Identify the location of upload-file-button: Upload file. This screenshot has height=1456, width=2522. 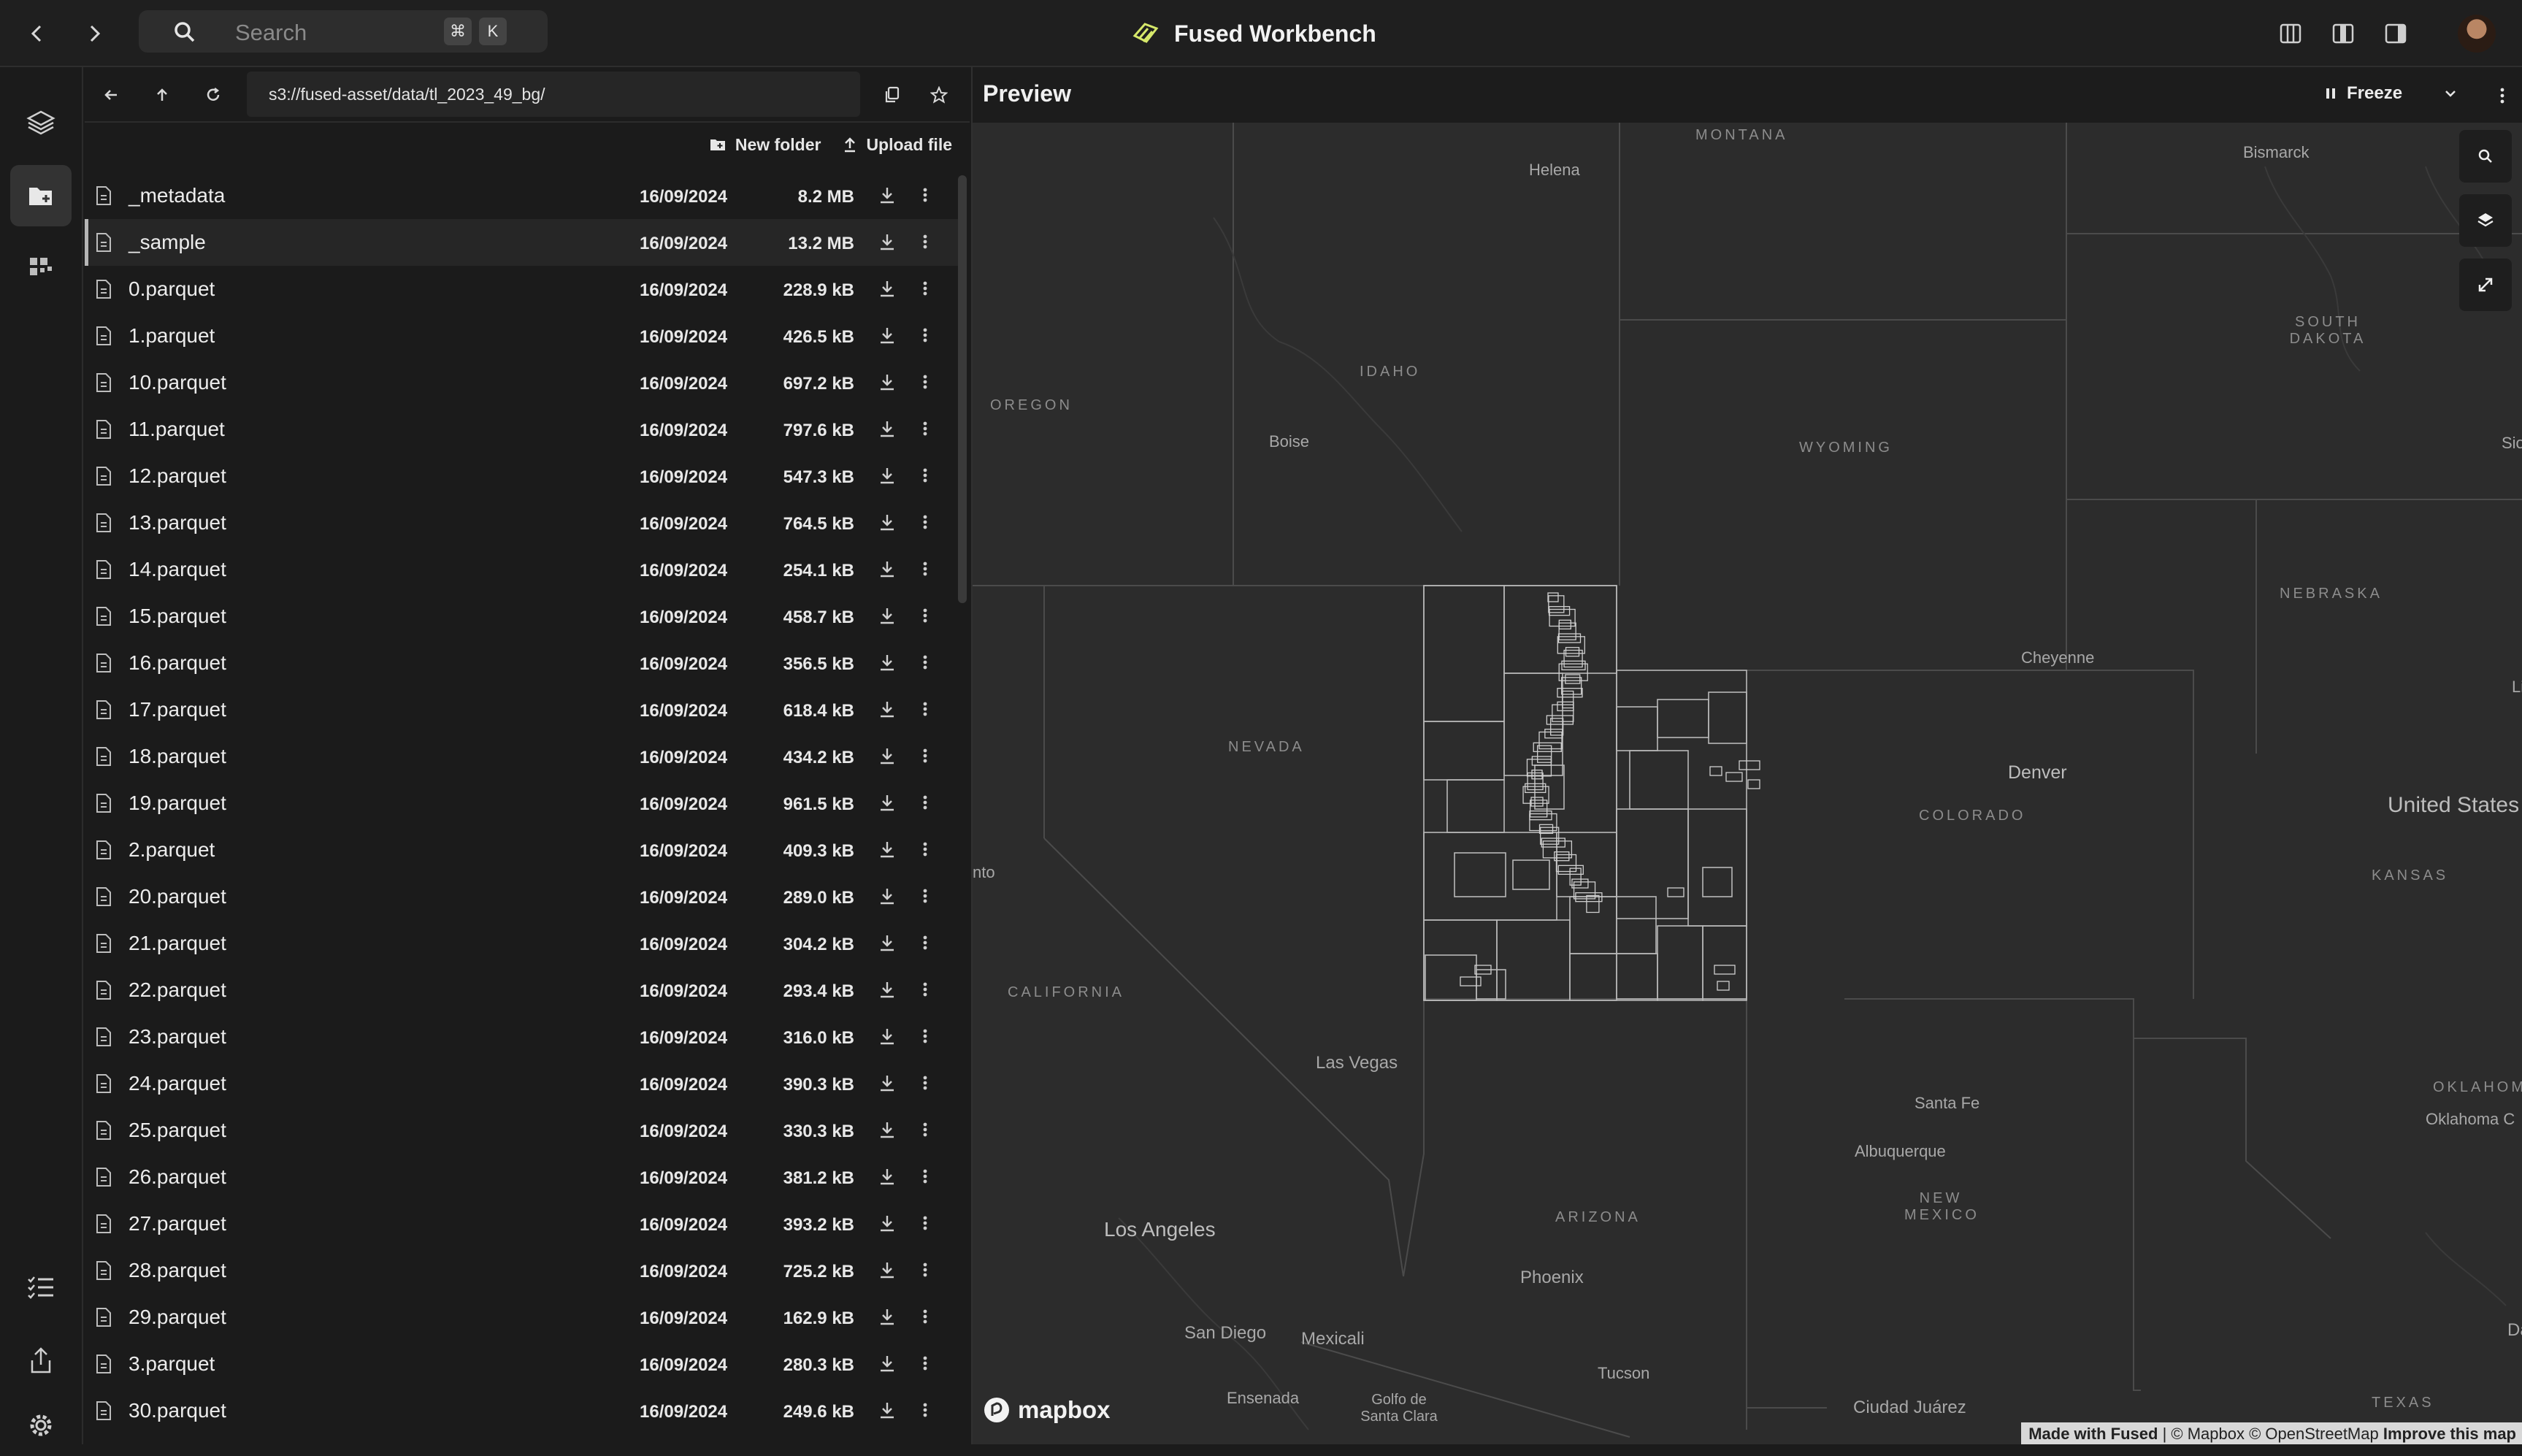
(897, 145).